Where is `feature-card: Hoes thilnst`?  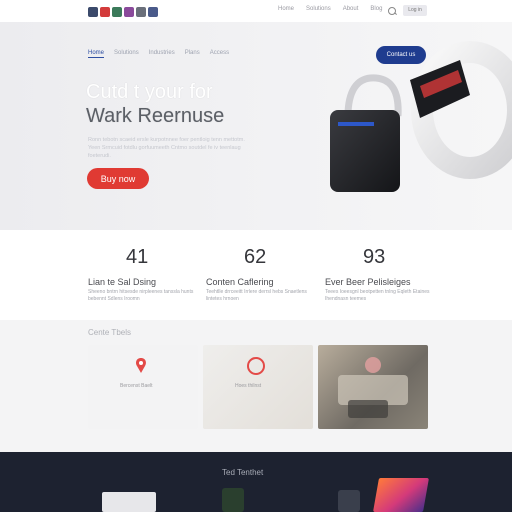 feature-card: Hoes thilnst is located at coordinates (258, 387).